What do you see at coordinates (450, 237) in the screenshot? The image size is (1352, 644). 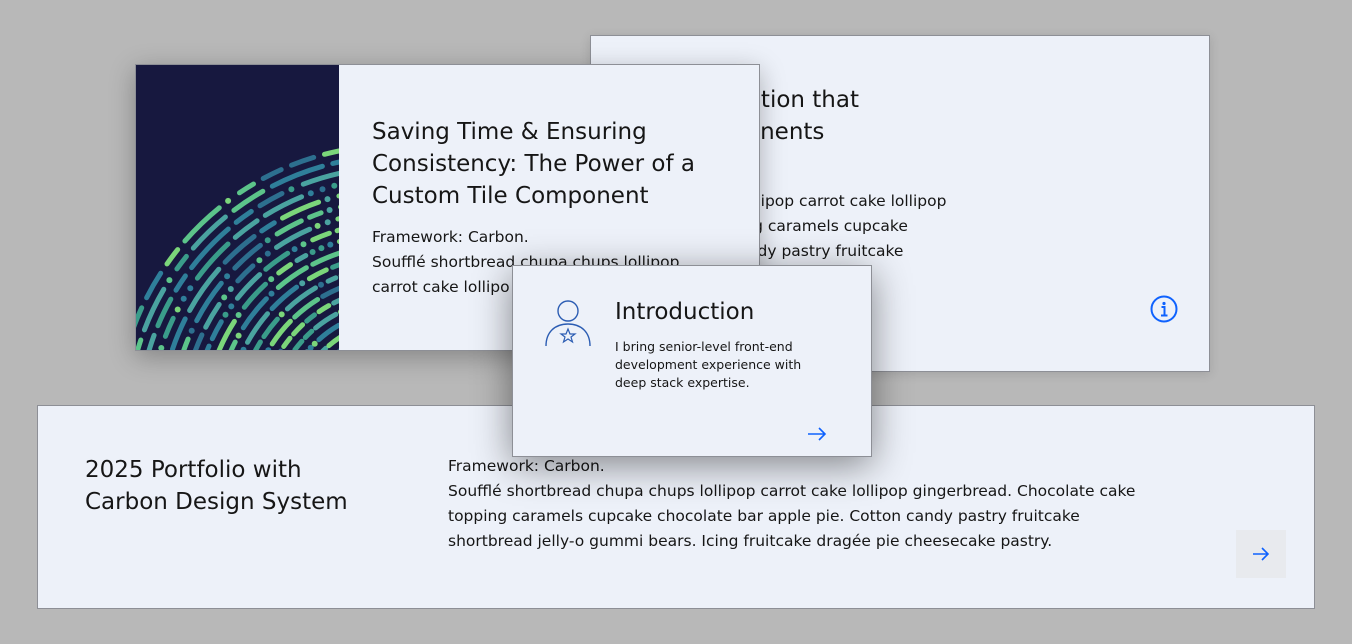 I see `feature-framework: Framework: Carbon.` at bounding box center [450, 237].